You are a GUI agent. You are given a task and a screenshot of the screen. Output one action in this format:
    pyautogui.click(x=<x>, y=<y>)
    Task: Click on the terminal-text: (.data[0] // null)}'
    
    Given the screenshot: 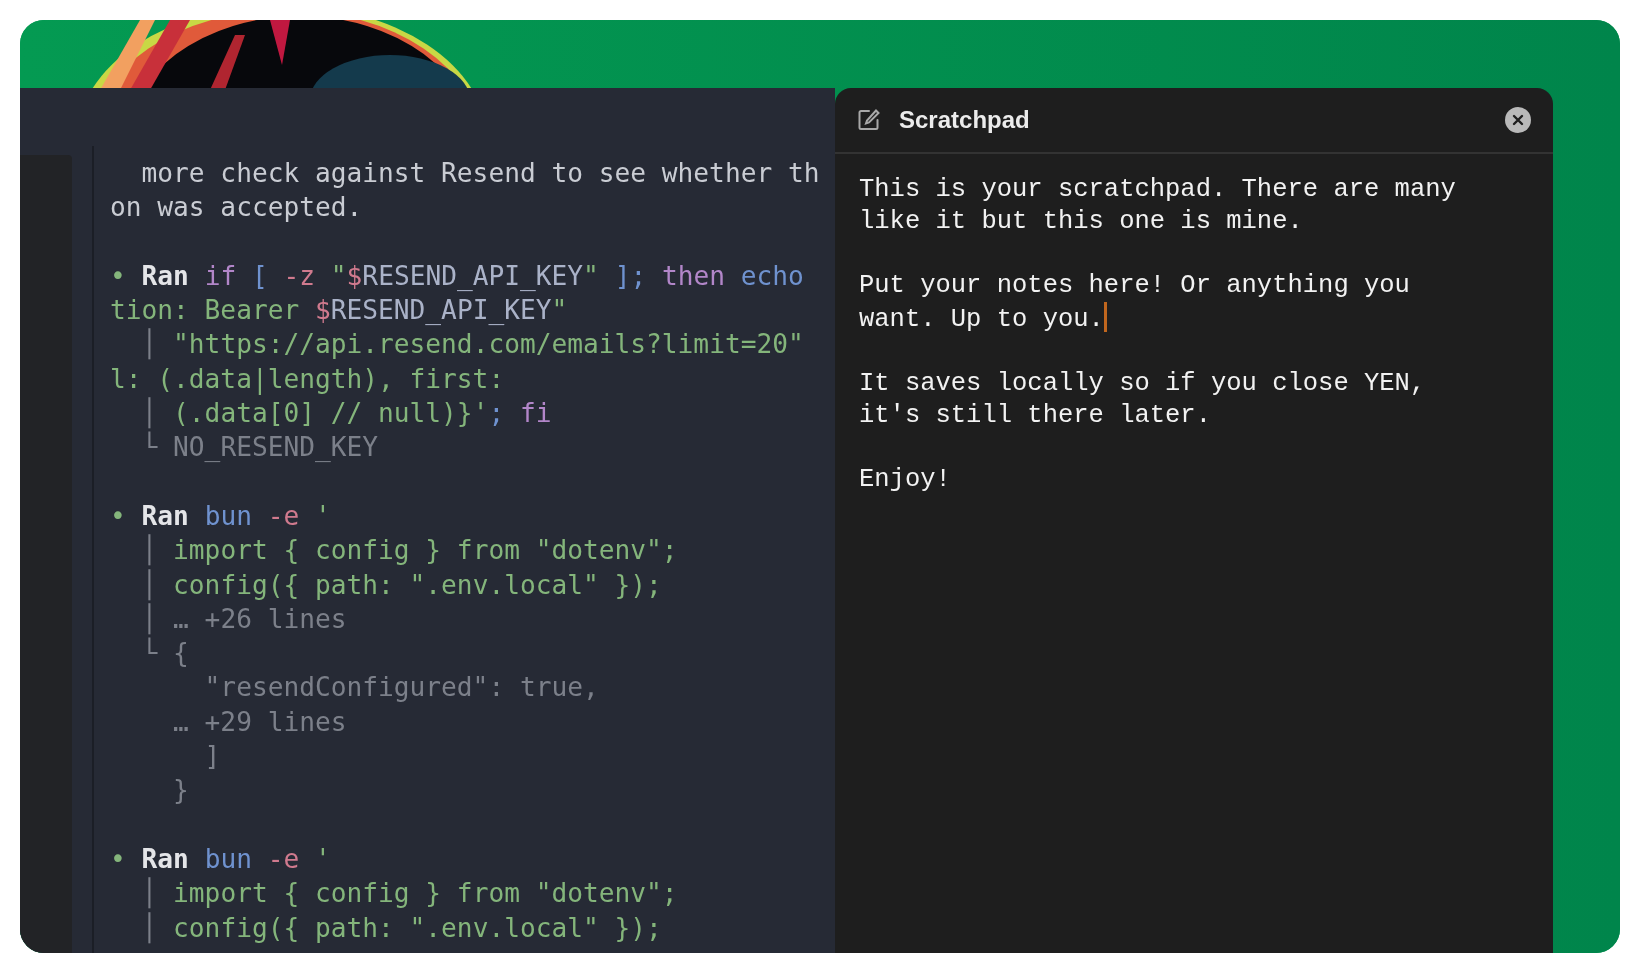 What is the action you would take?
    pyautogui.click(x=331, y=413)
    